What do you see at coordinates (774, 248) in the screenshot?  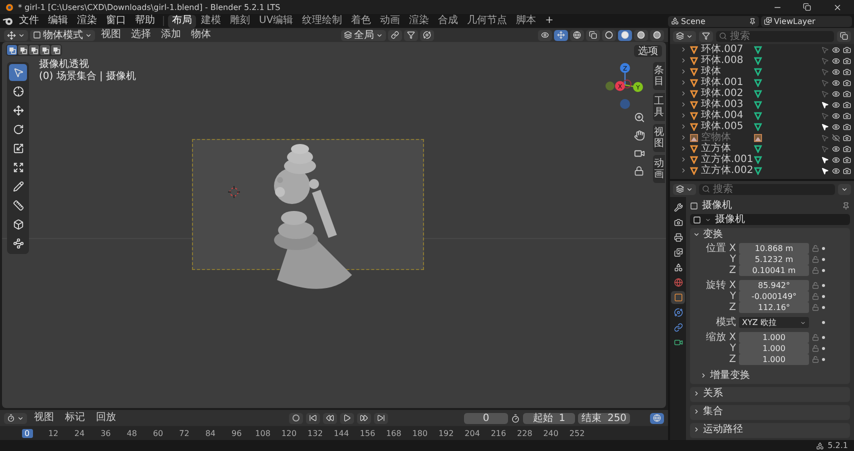 I see `number-field: 10.868 m` at bounding box center [774, 248].